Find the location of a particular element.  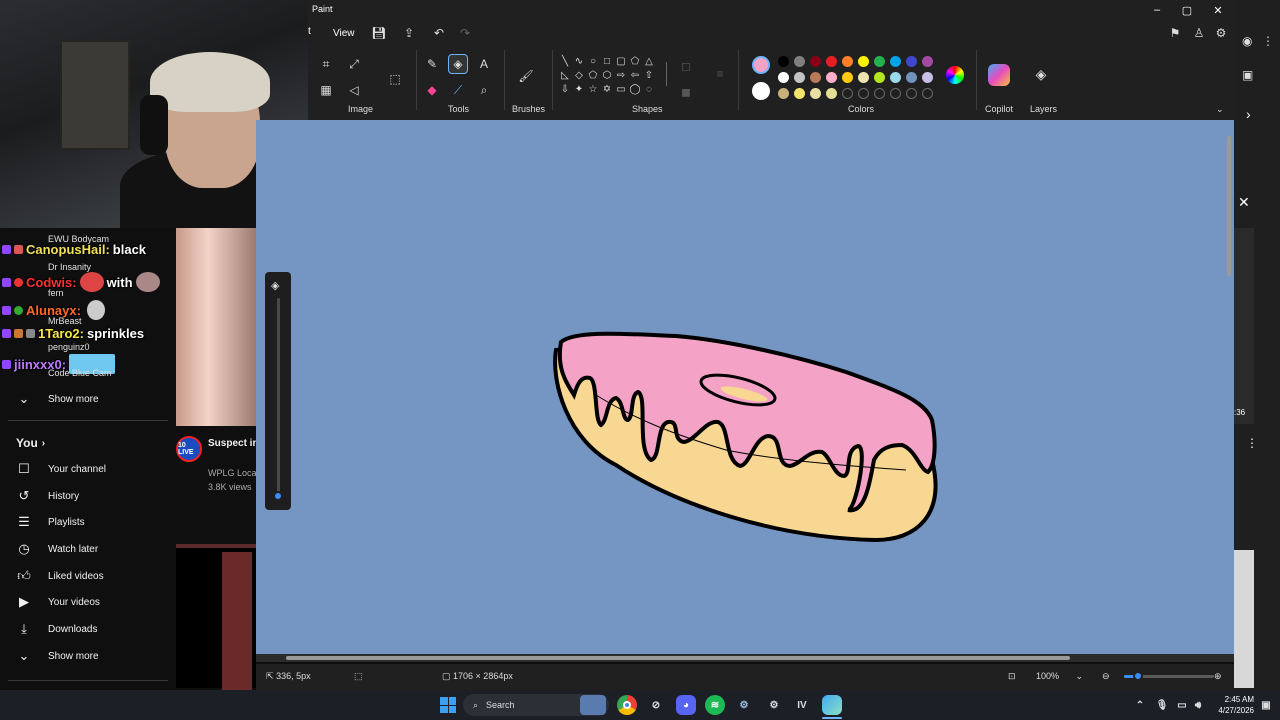

brush-size-slider-handle is located at coordinates (278, 496).